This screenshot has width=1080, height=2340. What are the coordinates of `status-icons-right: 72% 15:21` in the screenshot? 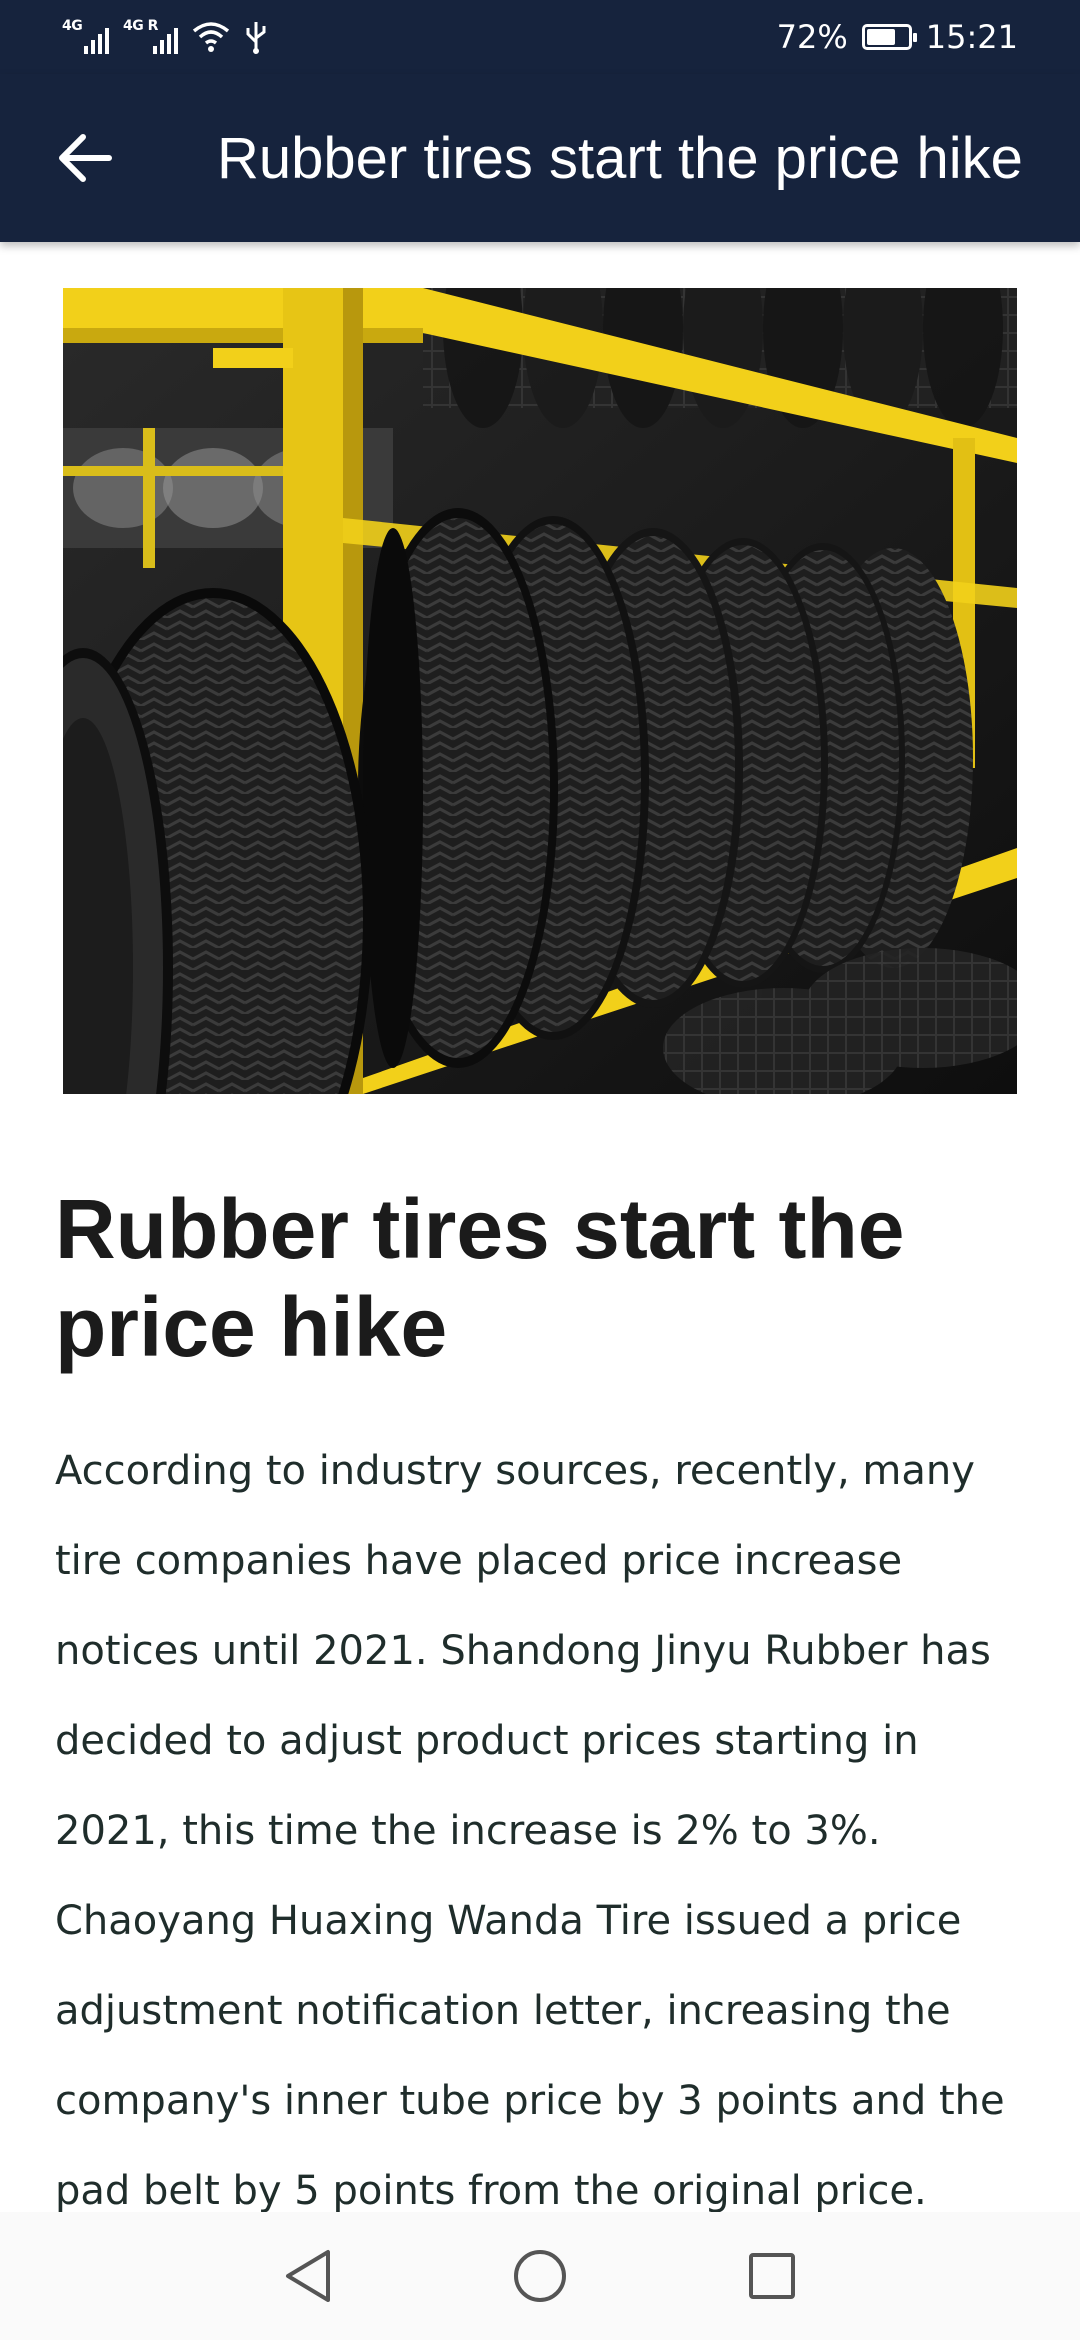 It's located at (897, 37).